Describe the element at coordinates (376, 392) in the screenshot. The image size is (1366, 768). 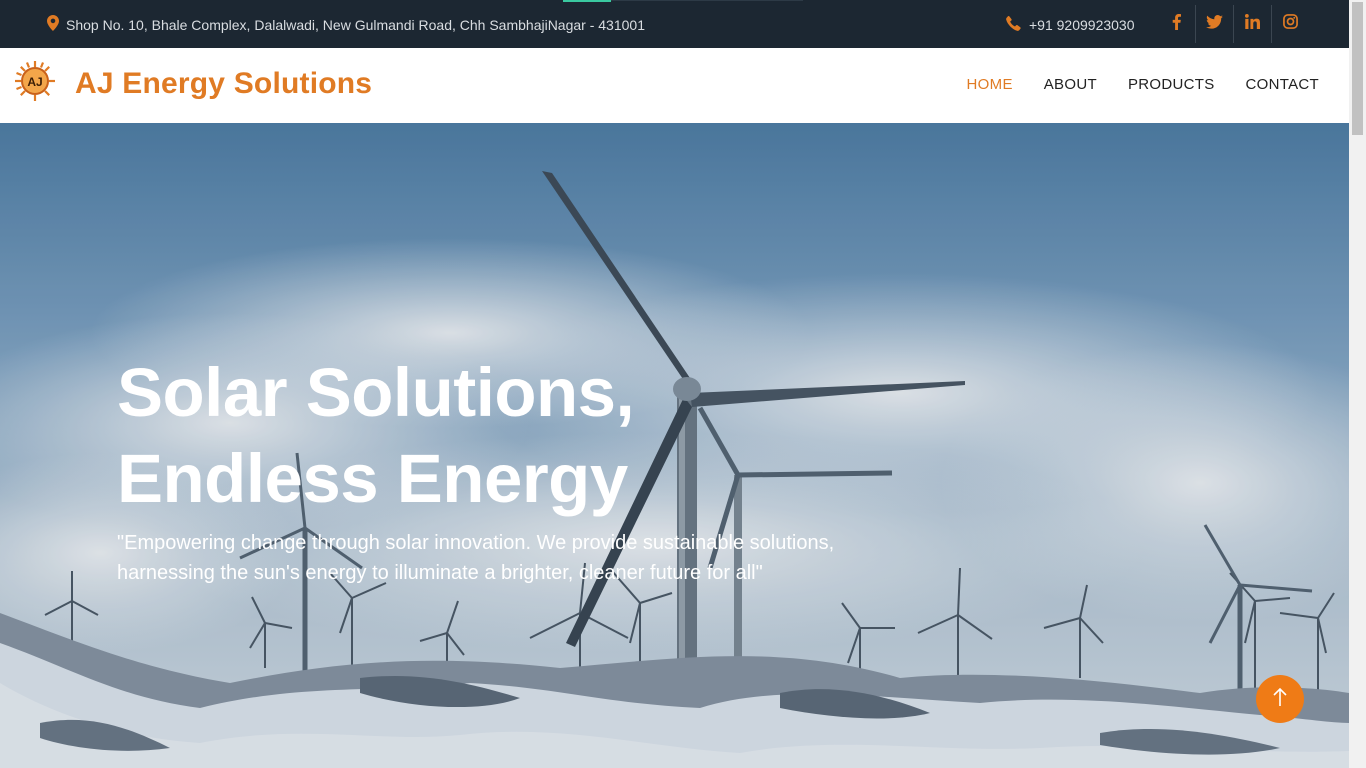
I see `hero-title-line1: Solar Solutions,` at that location.